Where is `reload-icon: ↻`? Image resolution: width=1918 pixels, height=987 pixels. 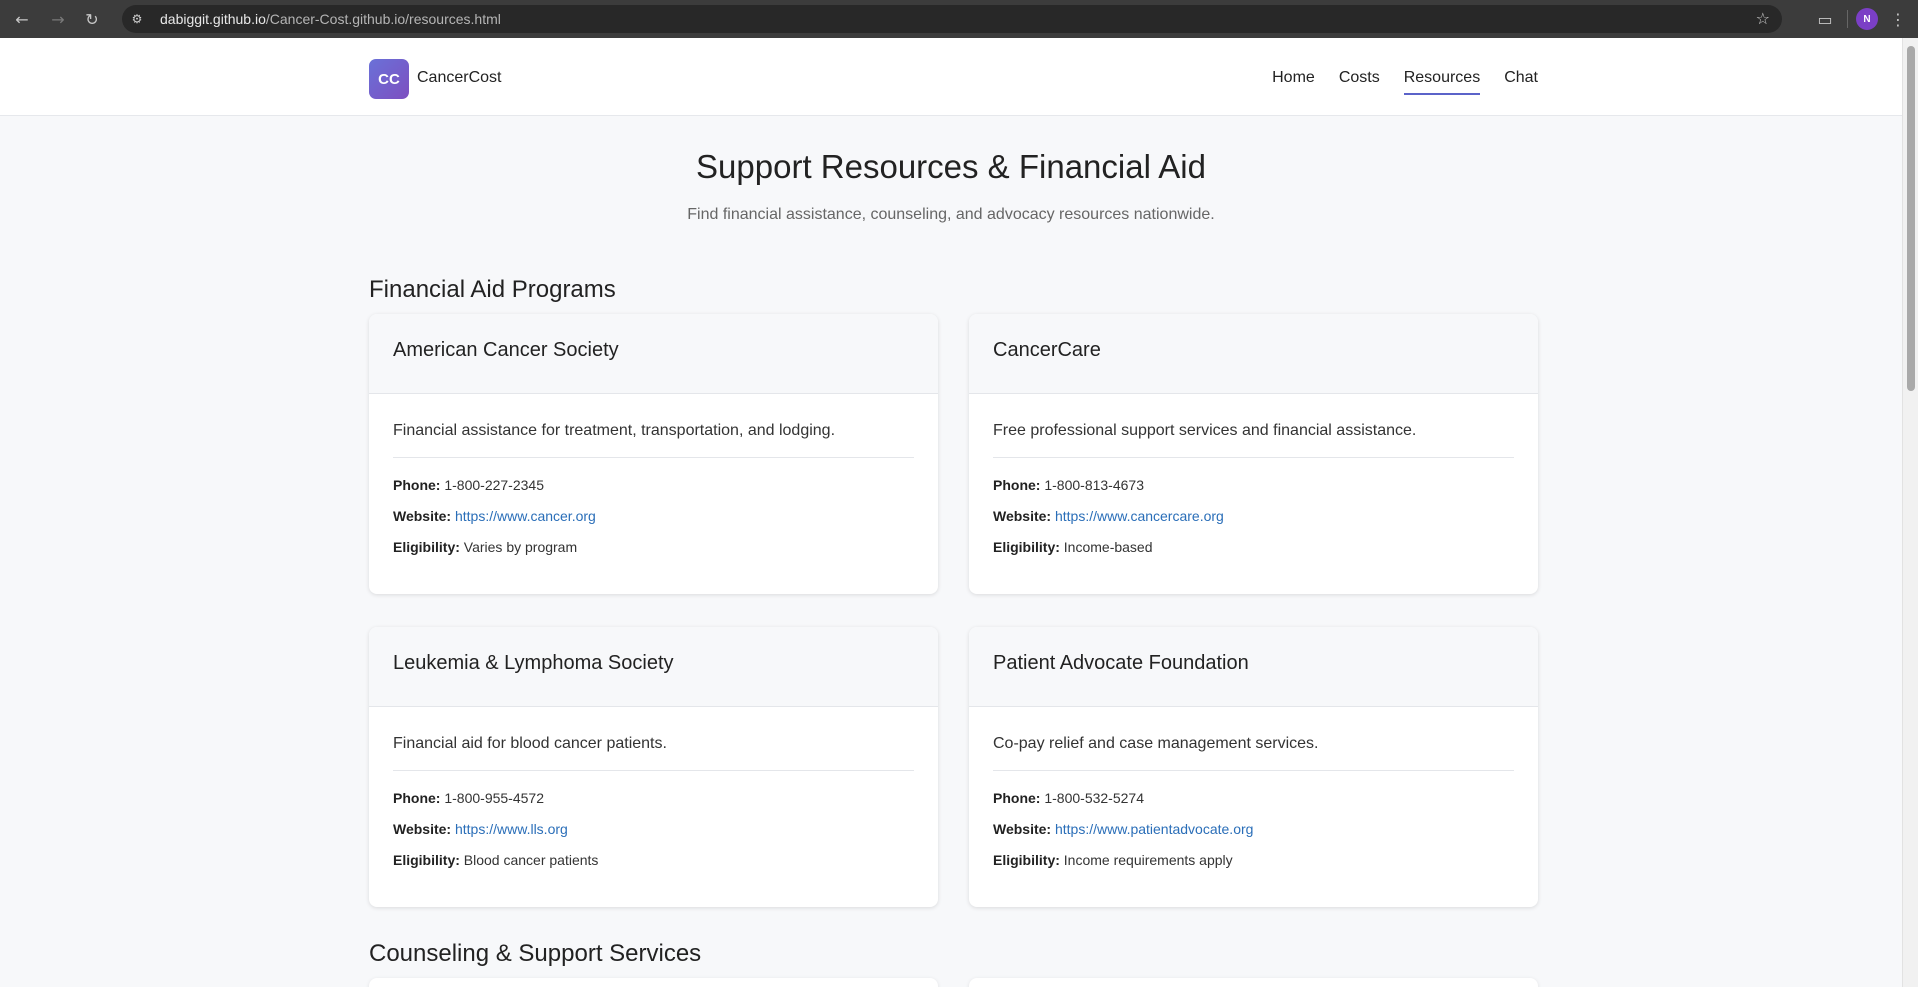 reload-icon: ↻ is located at coordinates (92, 19).